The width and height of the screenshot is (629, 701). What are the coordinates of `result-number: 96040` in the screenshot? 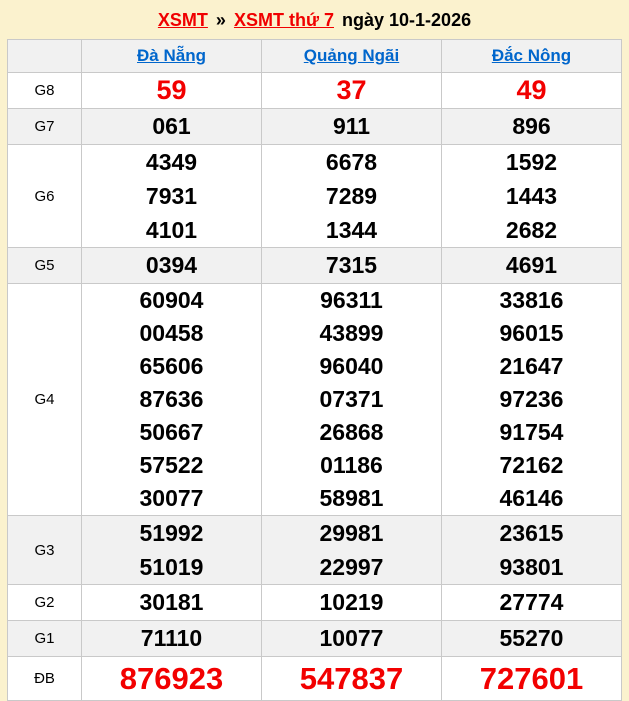 It's located at (351, 366).